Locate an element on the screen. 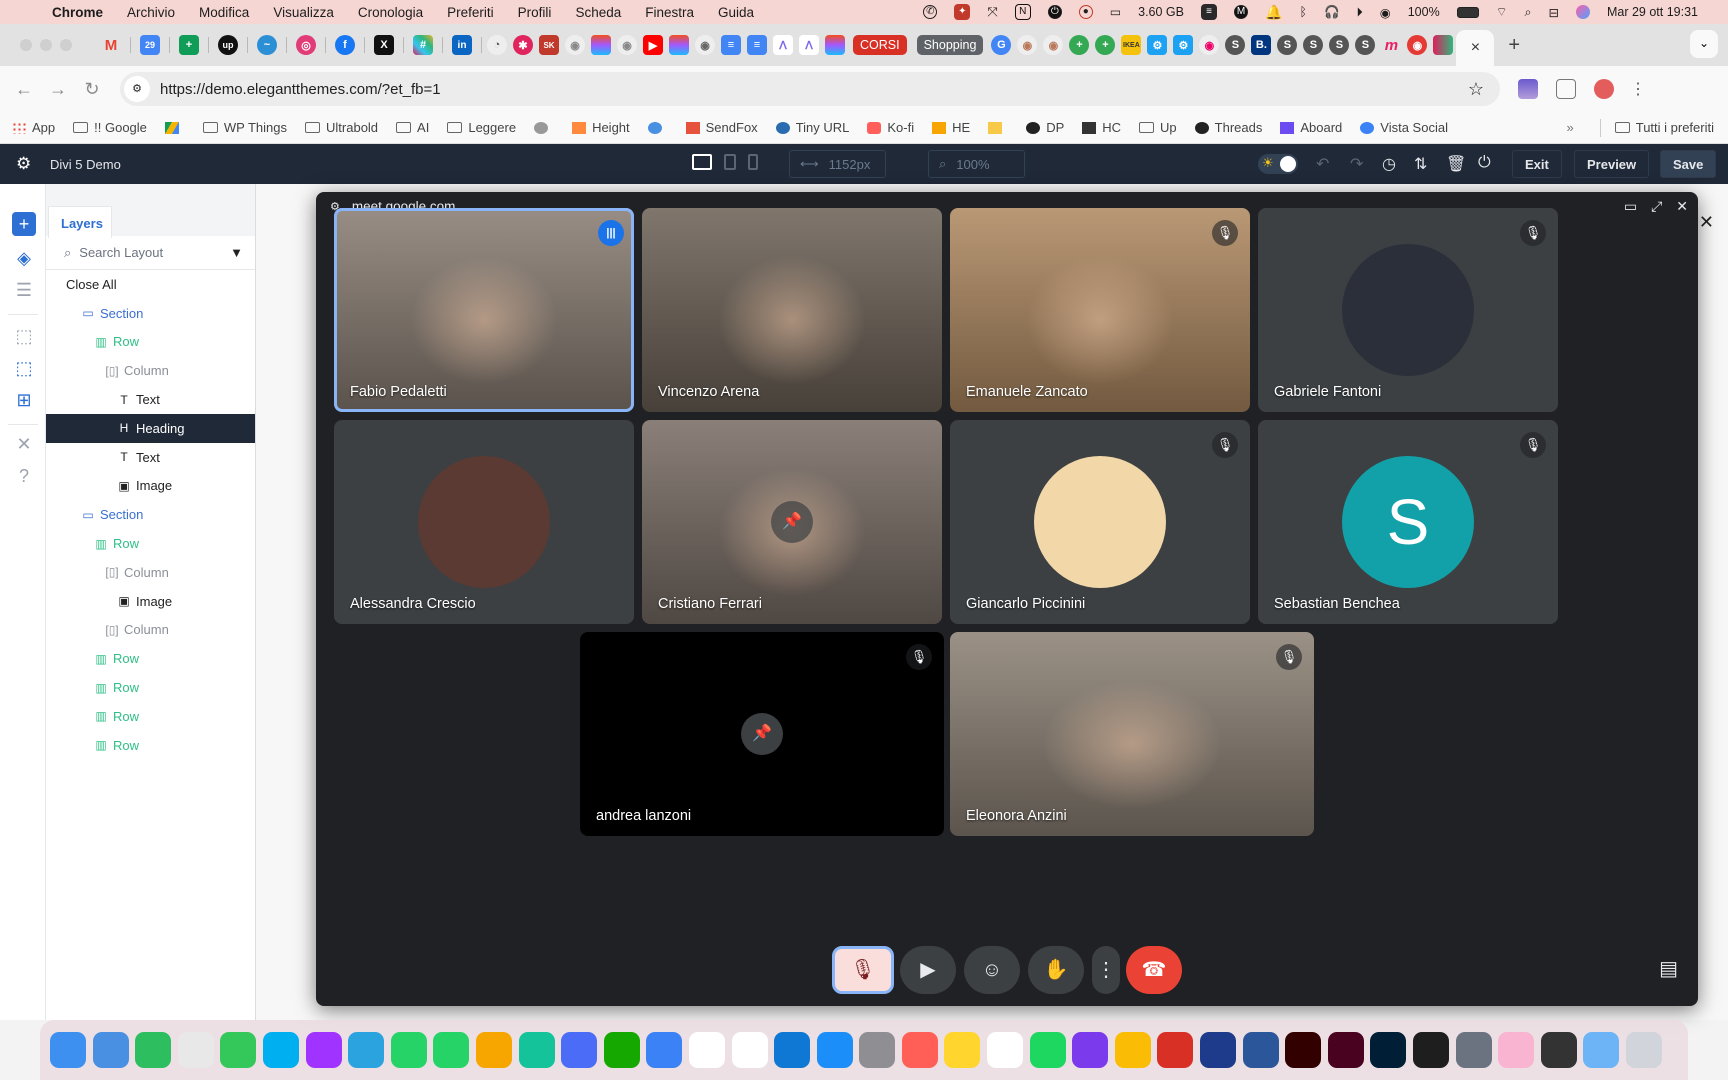 This screenshot has width=1728, height=1080. bluetooth-icon: ᛒ is located at coordinates (1303, 12).